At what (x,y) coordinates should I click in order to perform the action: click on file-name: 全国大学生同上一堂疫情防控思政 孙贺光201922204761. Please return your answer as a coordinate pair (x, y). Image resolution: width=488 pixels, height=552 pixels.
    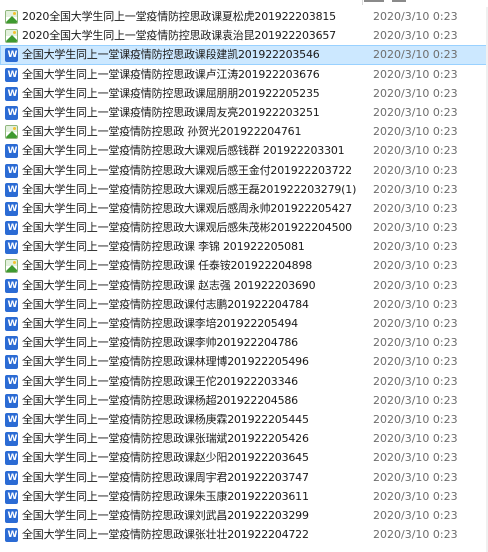
    Looking at the image, I should click on (162, 132).